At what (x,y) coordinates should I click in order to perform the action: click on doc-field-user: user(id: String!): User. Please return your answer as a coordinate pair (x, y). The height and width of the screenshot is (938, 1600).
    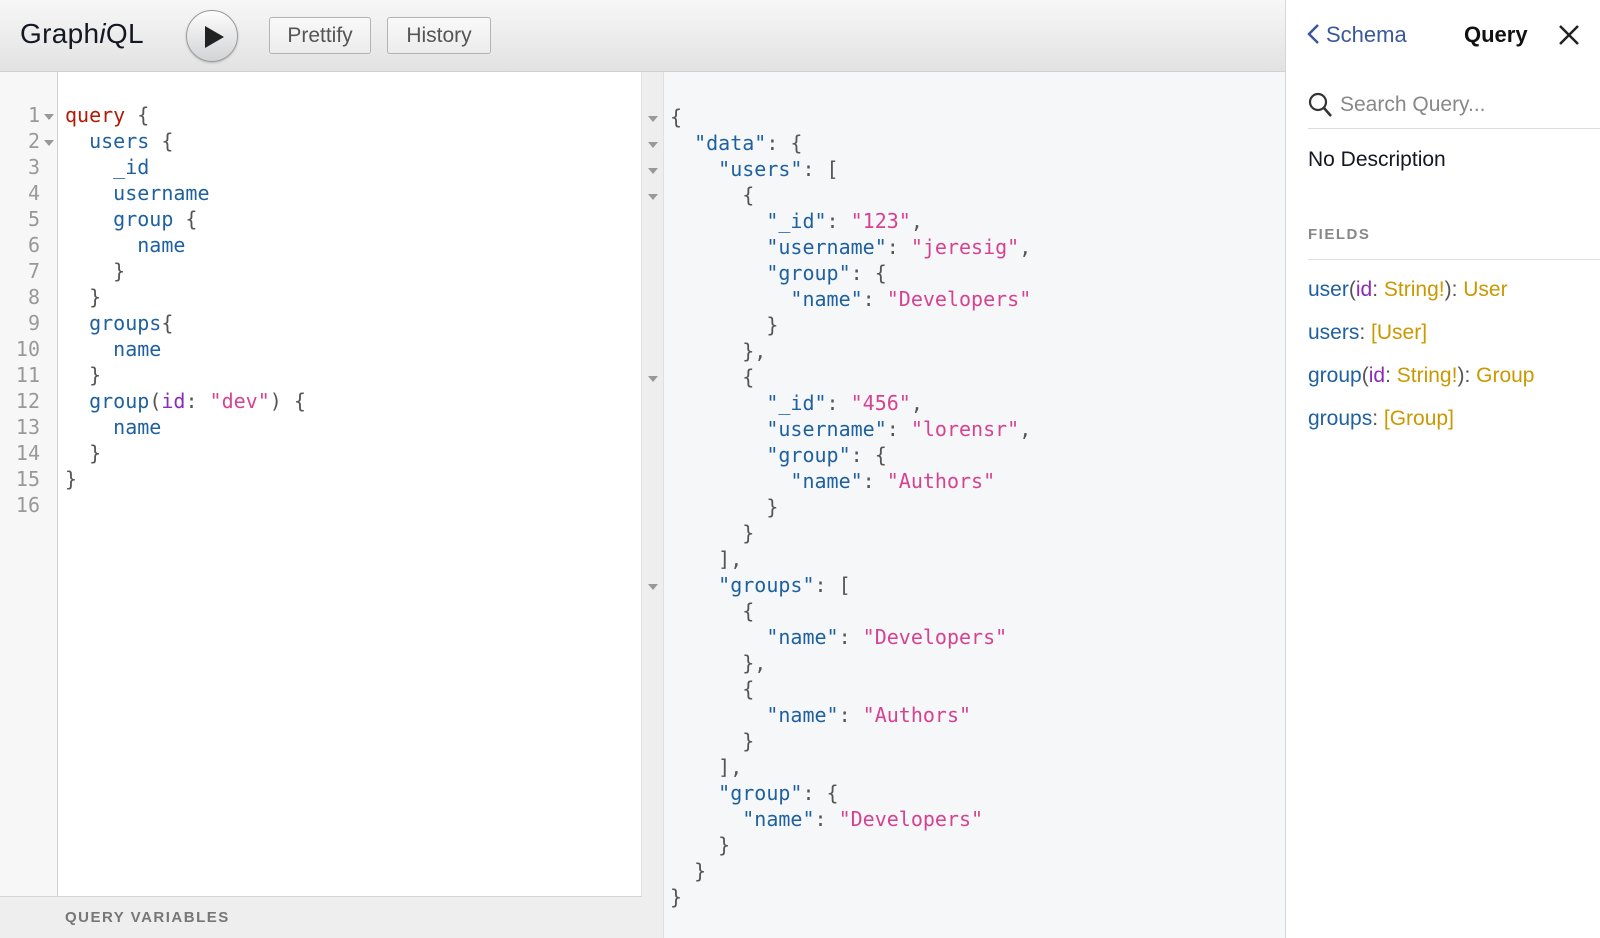
    Looking at the image, I should click on (1408, 289).